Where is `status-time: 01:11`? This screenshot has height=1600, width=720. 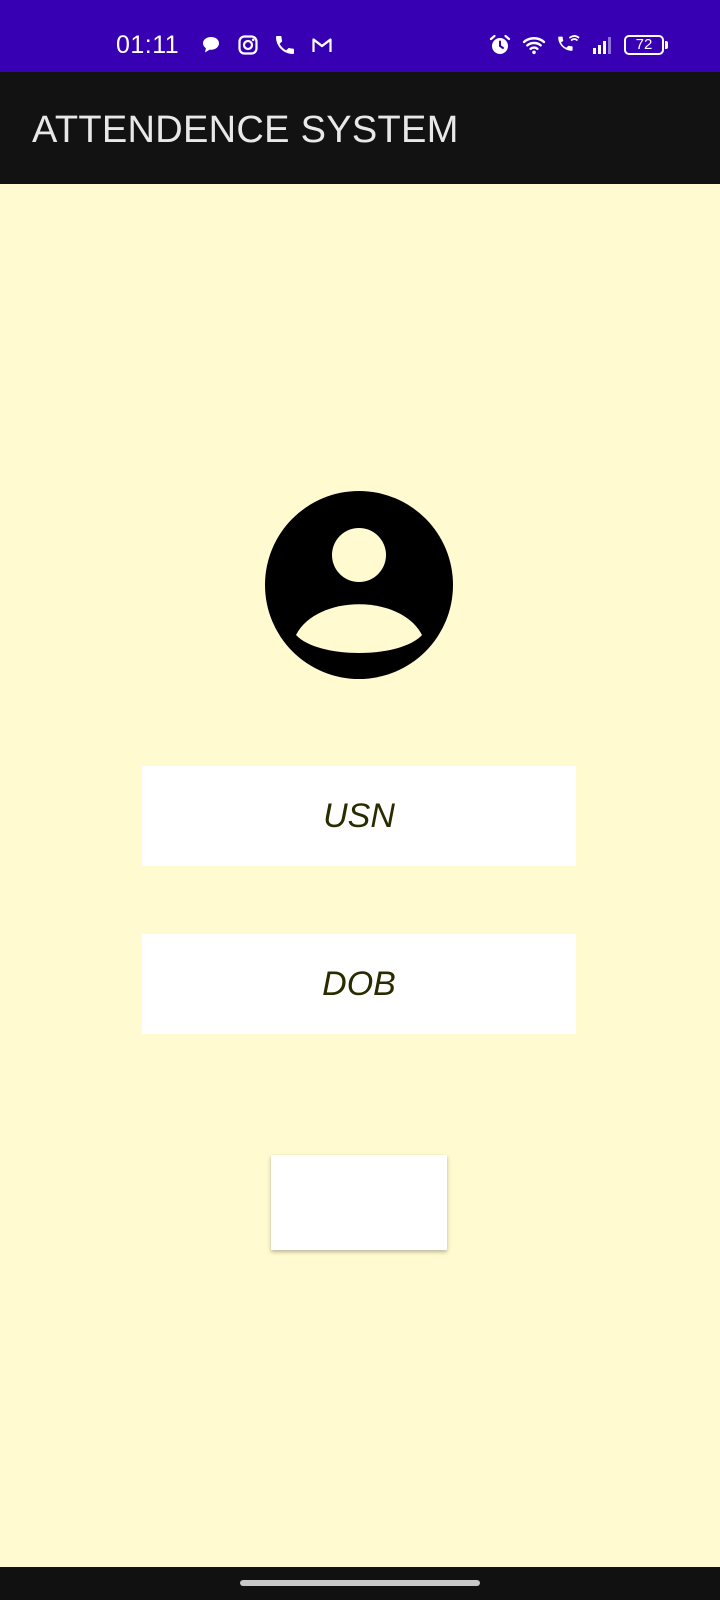
status-time: 01:11 is located at coordinates (148, 45).